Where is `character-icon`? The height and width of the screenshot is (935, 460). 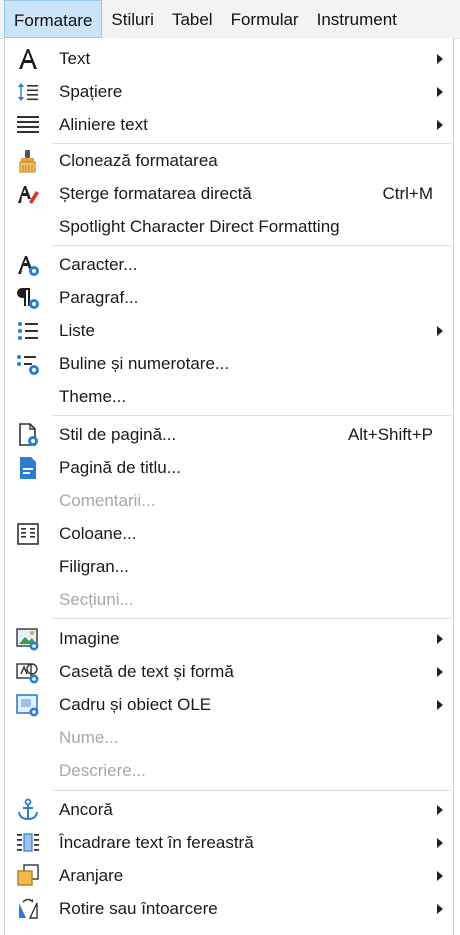 character-icon is located at coordinates (28, 265).